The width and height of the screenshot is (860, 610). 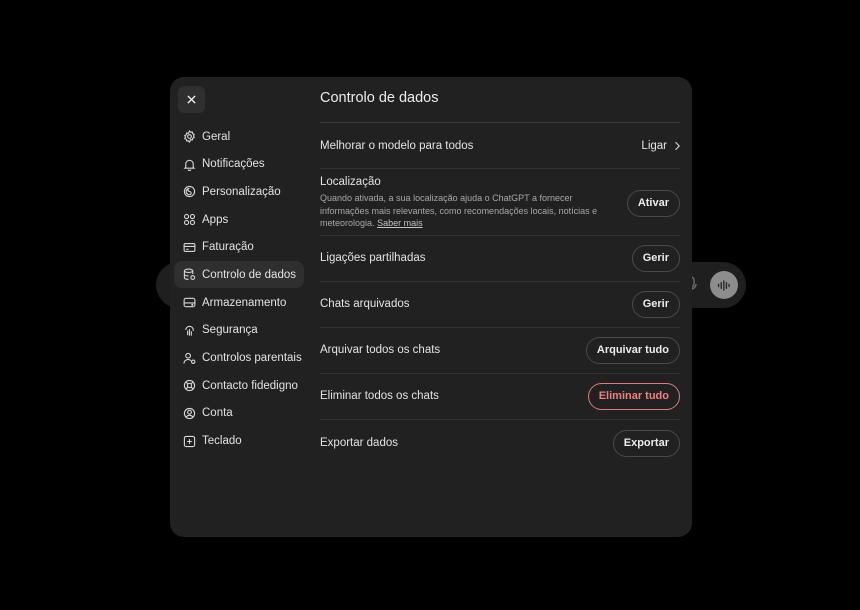 I want to click on sidebar-item-personalizacao: Personalização, so click(x=239, y=191).